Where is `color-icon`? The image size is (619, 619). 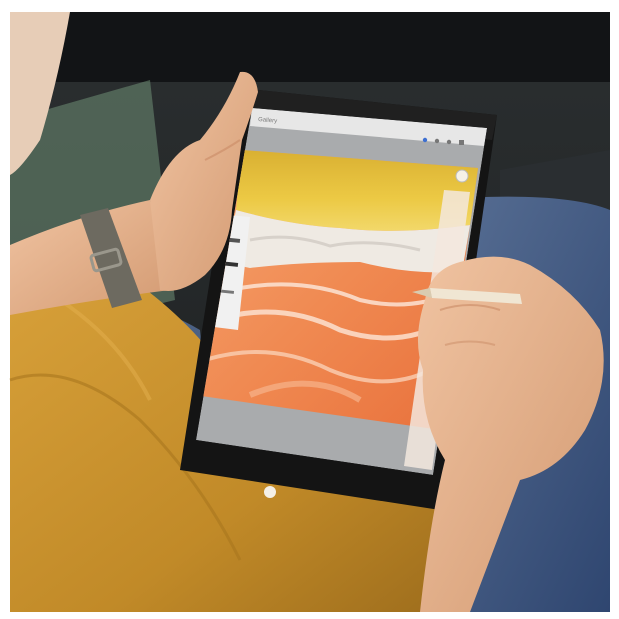 color-icon is located at coordinates (462, 176).